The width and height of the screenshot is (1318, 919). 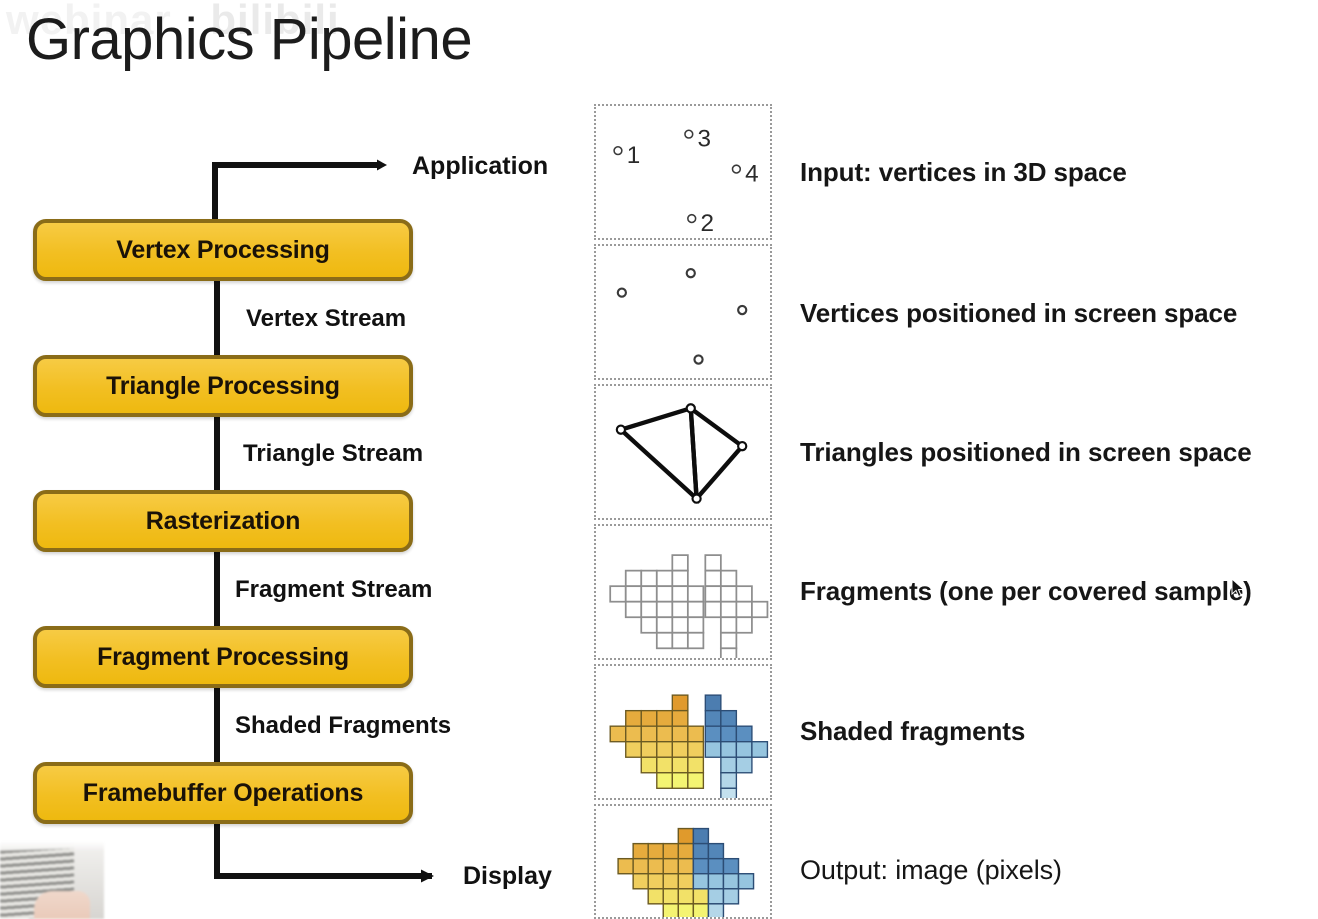 I want to click on caption-vertices-screen: Vertices positioned in screen space, so click(x=1019, y=313).